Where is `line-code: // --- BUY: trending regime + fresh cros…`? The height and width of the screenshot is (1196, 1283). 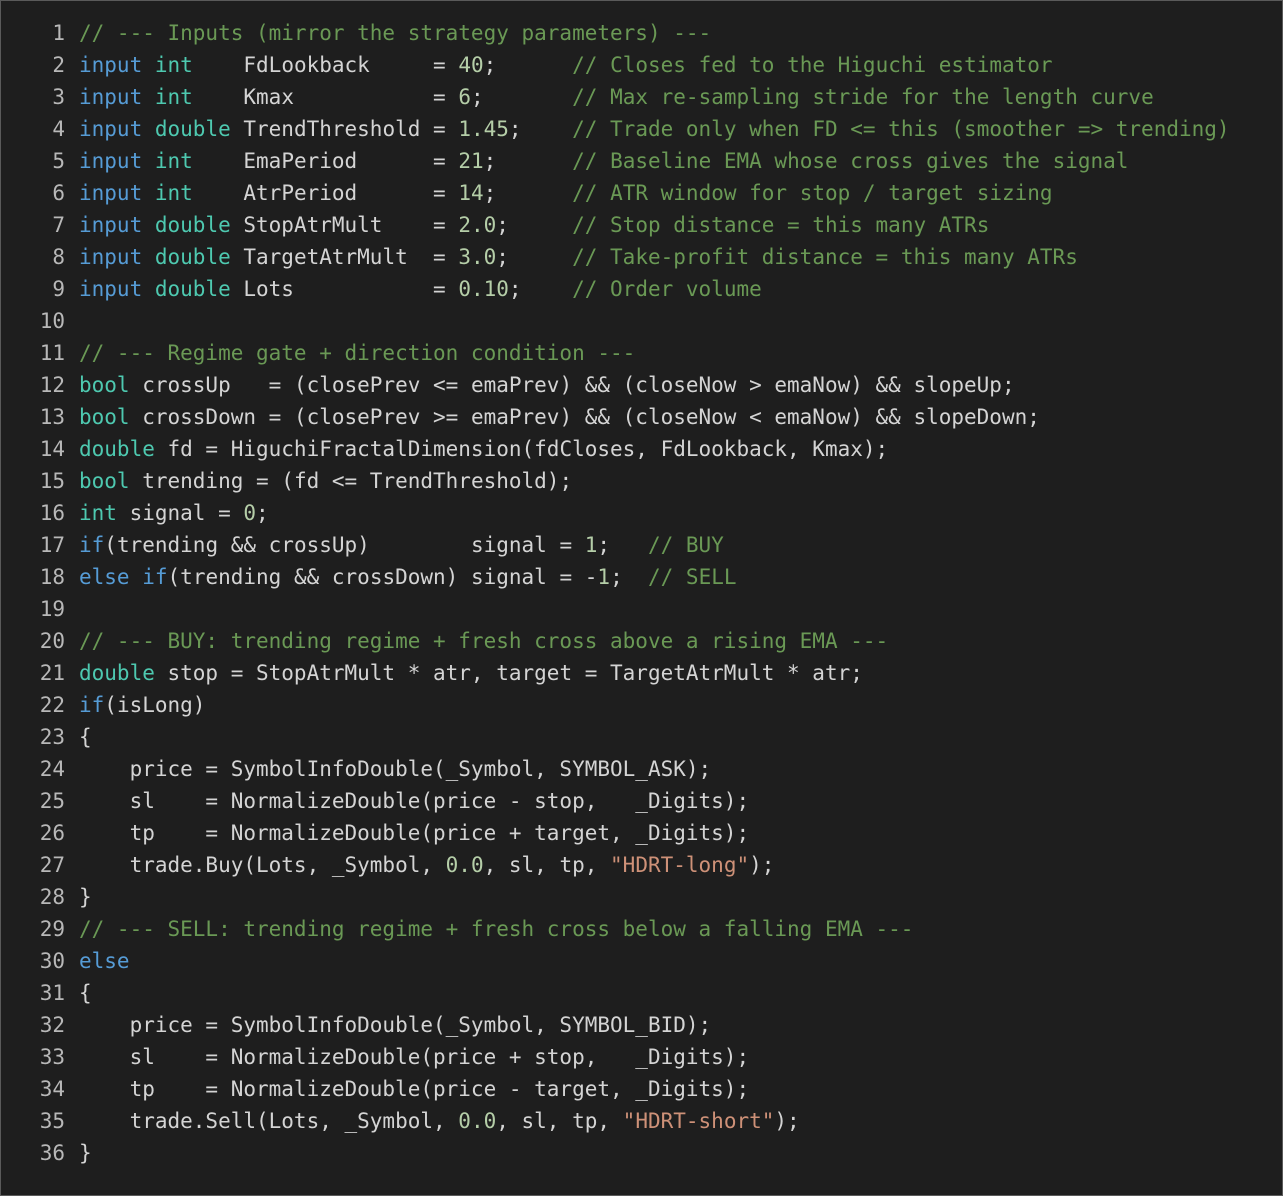 line-code: // --- BUY: trending regime + fresh cros… is located at coordinates (476, 641).